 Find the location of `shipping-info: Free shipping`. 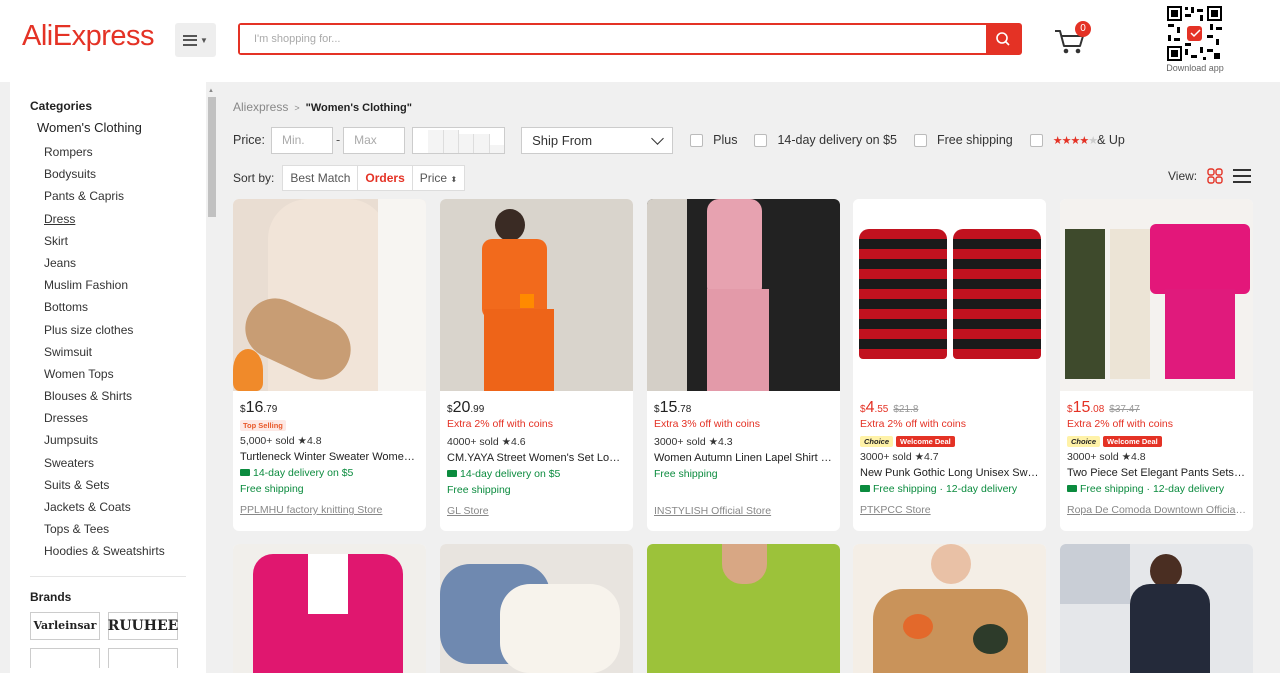

shipping-info: Free shipping is located at coordinates (479, 490).